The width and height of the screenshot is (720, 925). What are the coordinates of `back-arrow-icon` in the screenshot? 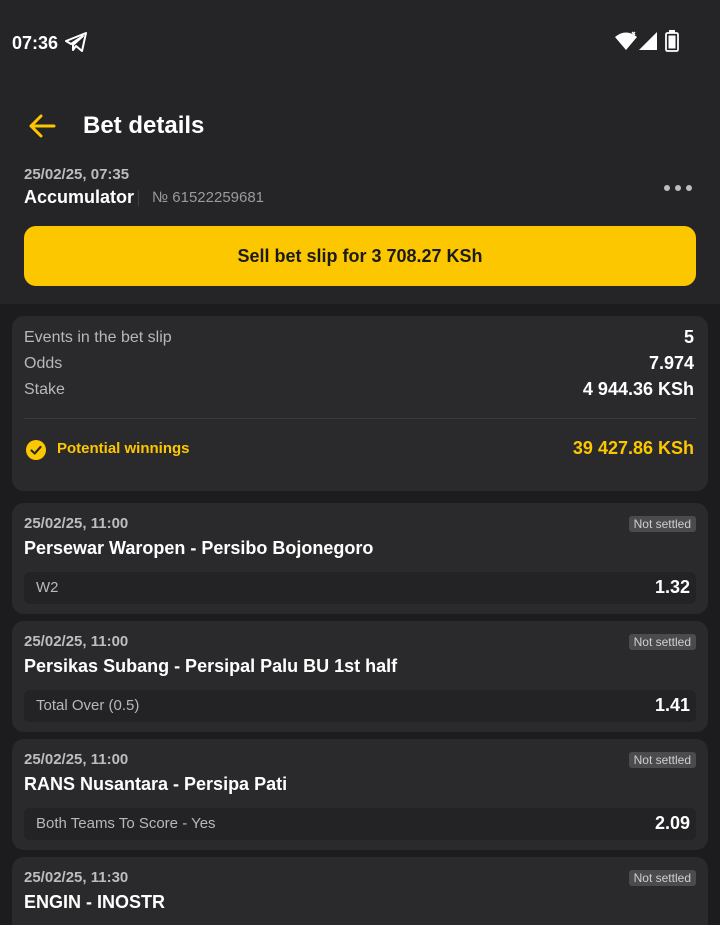 It's located at (42, 126).